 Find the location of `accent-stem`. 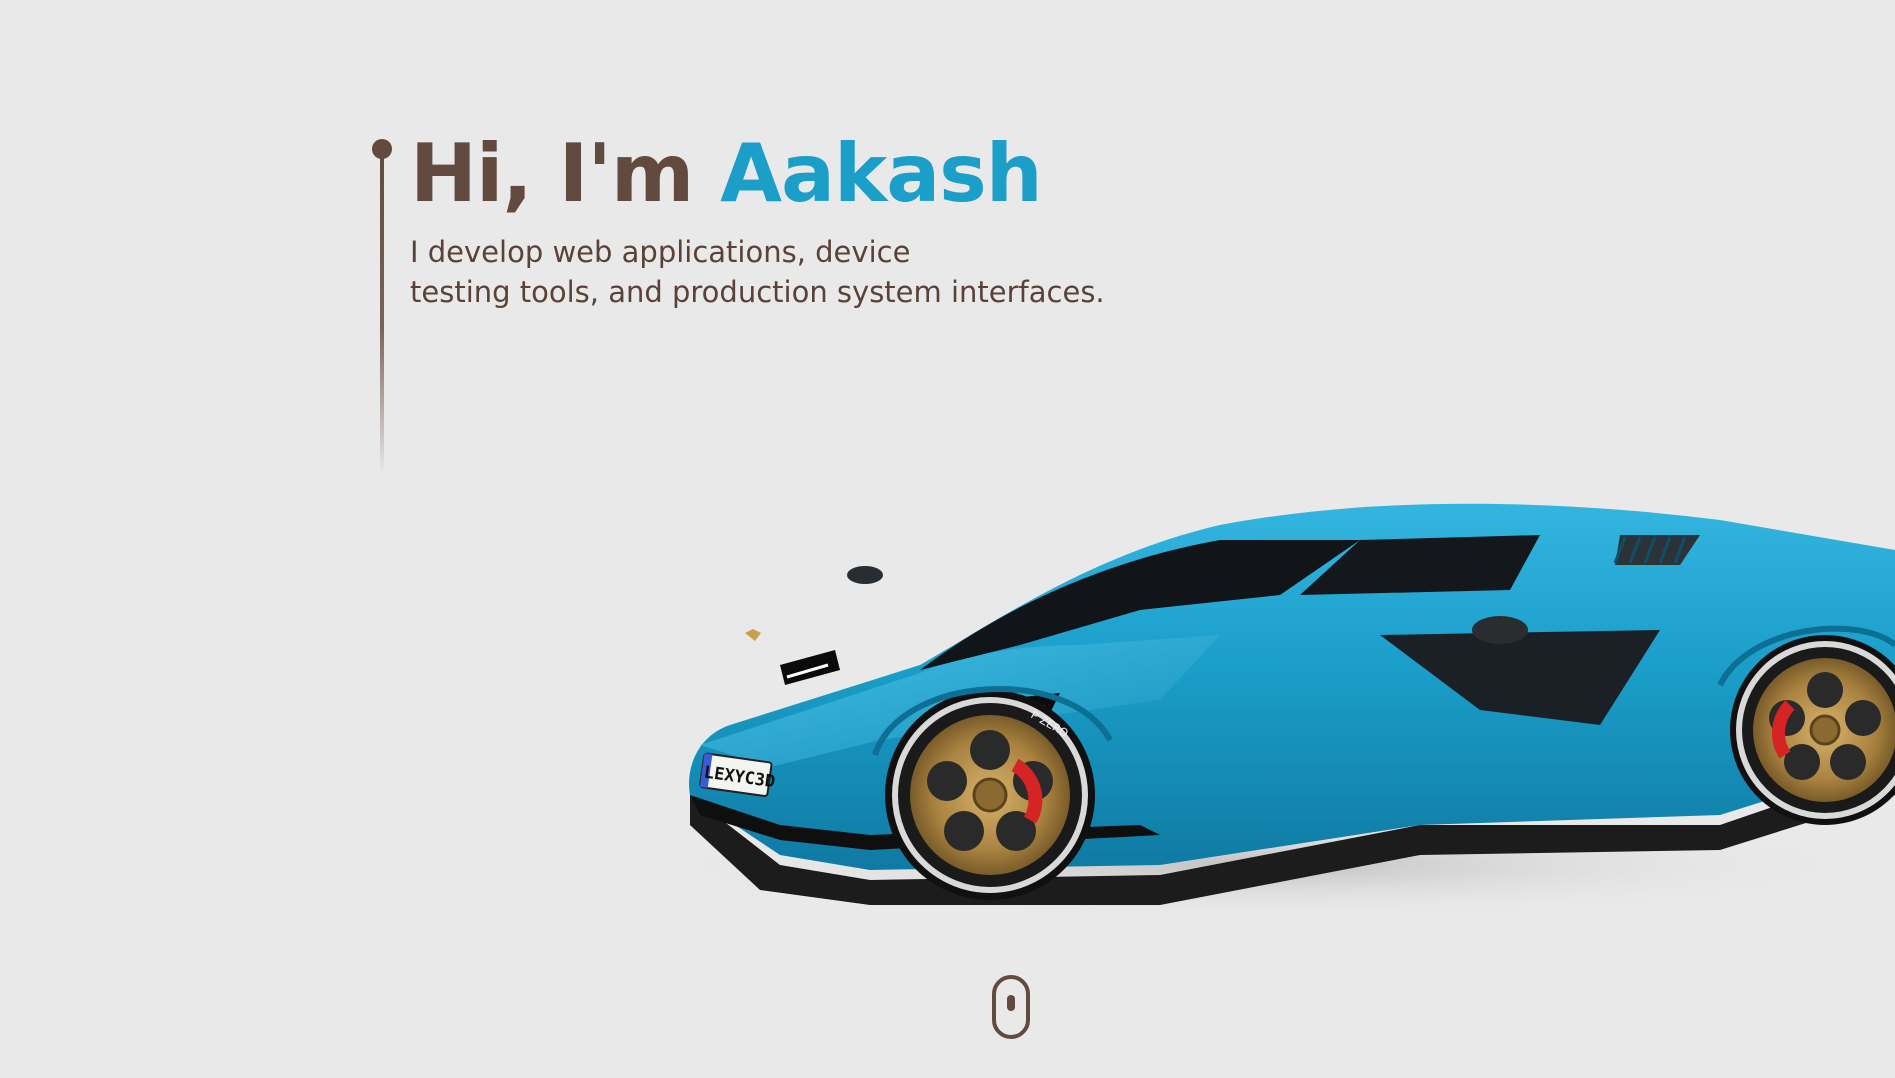

accent-stem is located at coordinates (382, 312).